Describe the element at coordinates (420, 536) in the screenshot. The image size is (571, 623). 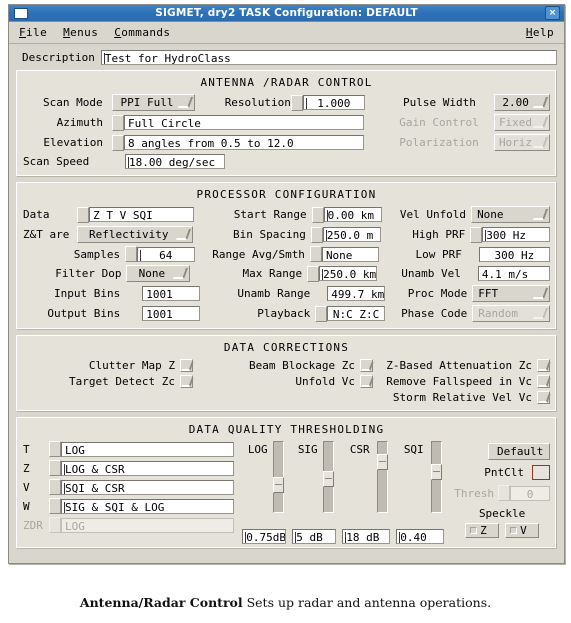
I see `slider-value-sqi: 0.40` at that location.